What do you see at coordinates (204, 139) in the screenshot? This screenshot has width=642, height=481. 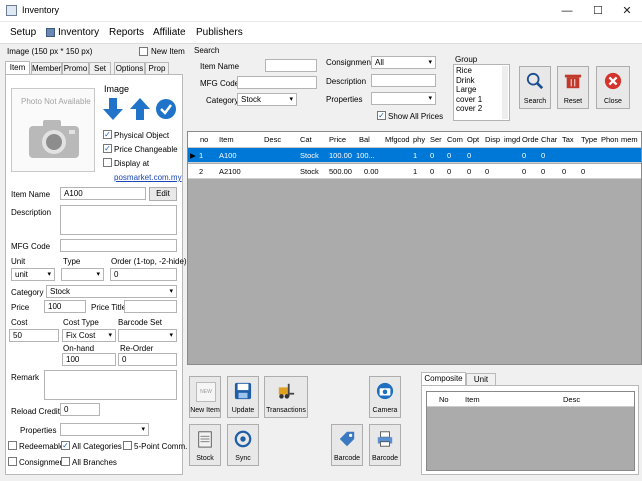 I see `grid-header: no` at bounding box center [204, 139].